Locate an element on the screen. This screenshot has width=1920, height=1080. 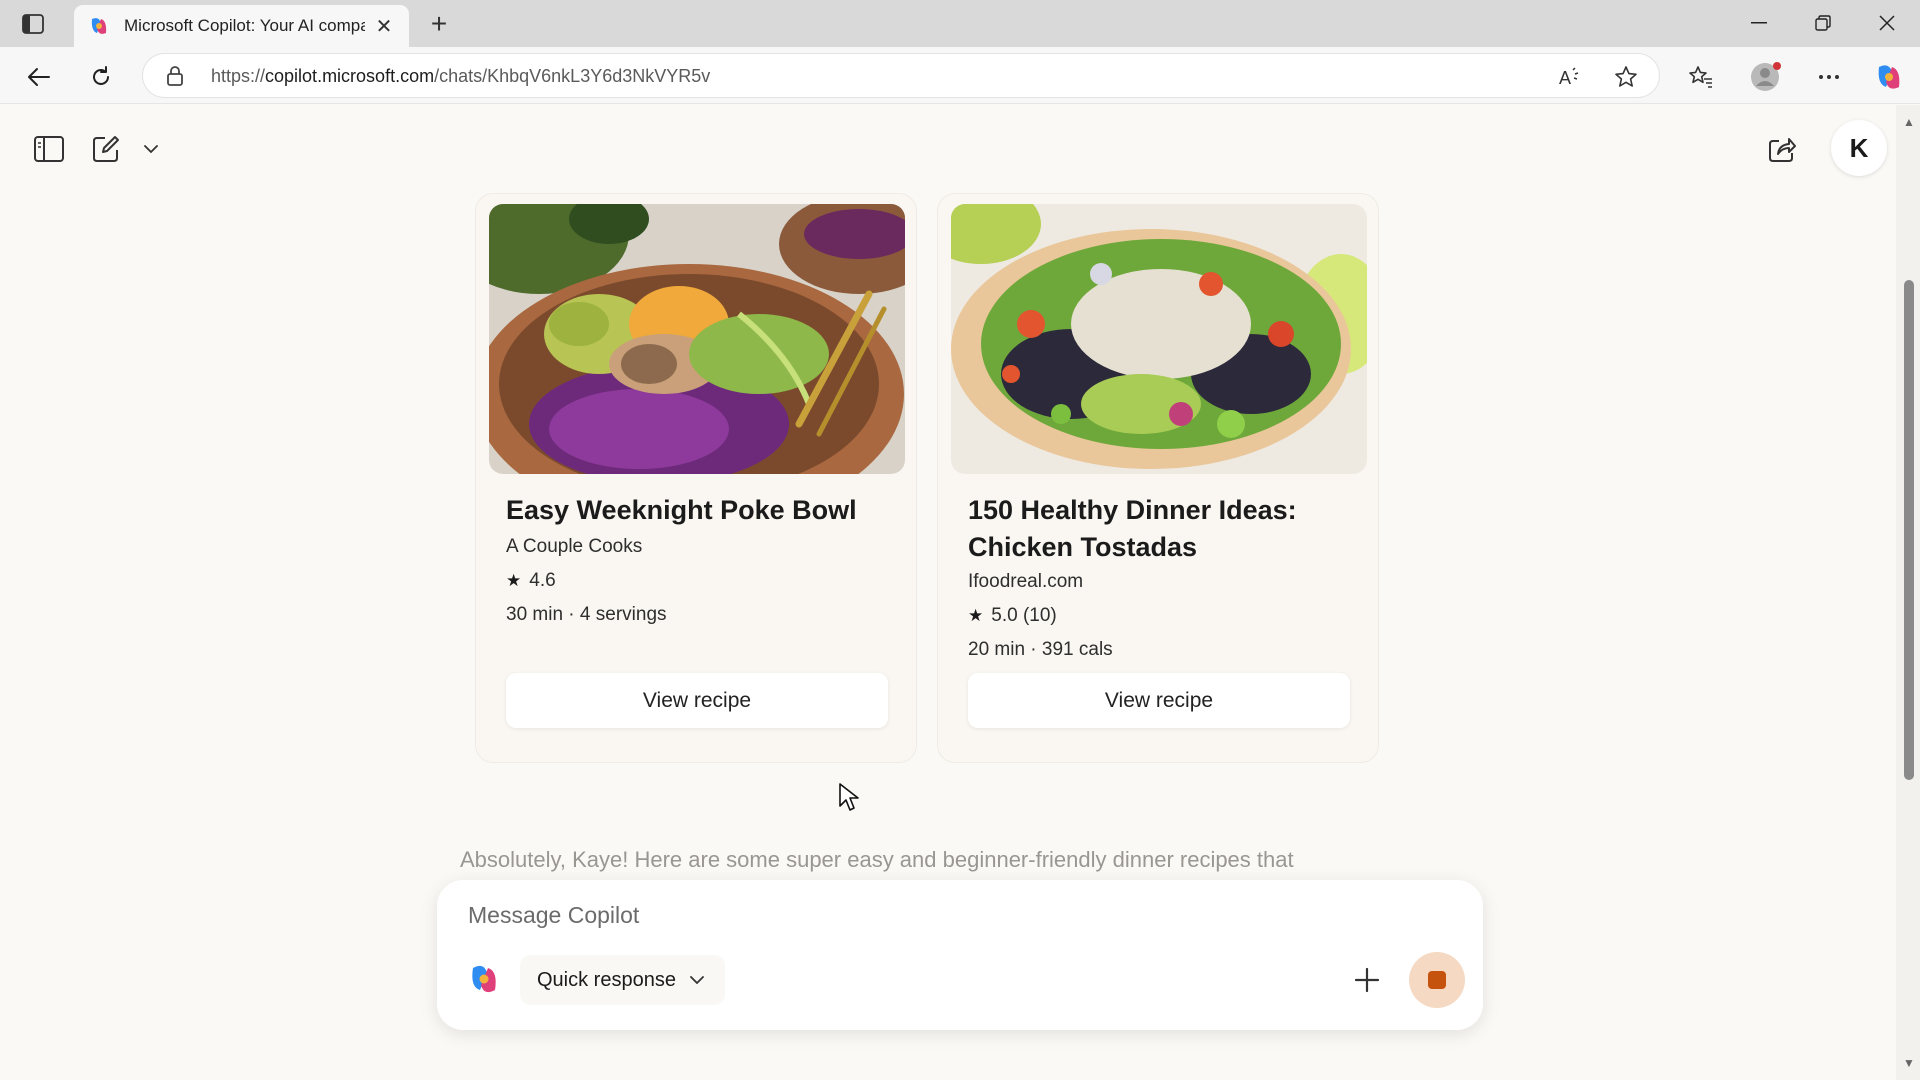
sidebar-icon is located at coordinates (49, 149).